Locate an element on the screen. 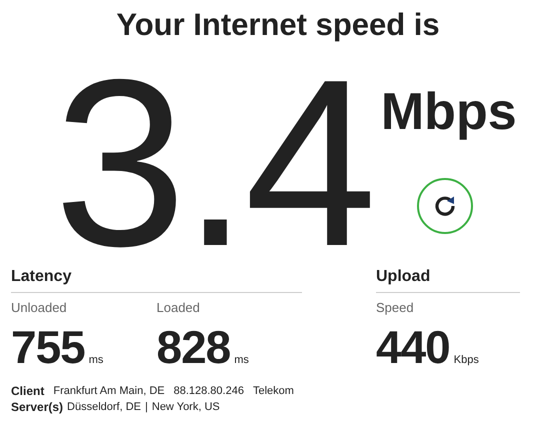  metric-value: 755 is located at coordinates (48, 347).